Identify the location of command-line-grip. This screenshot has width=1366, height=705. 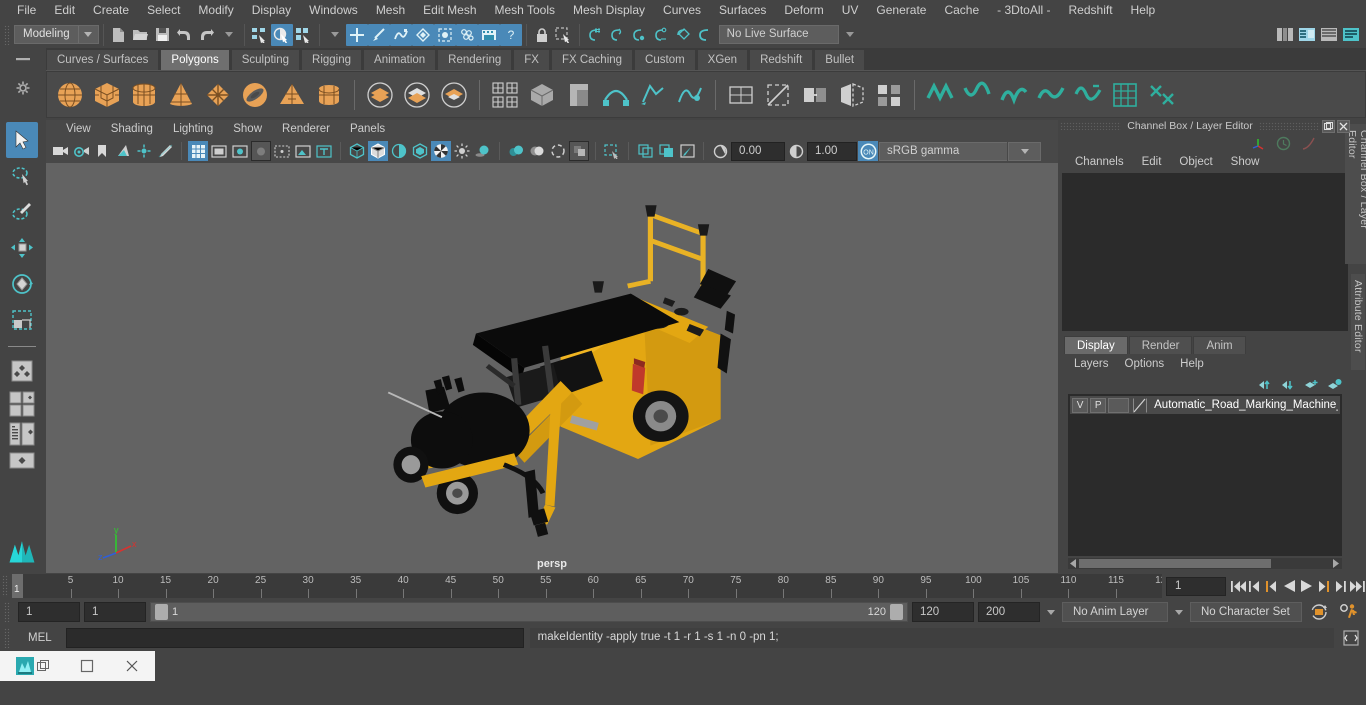
(7, 638).